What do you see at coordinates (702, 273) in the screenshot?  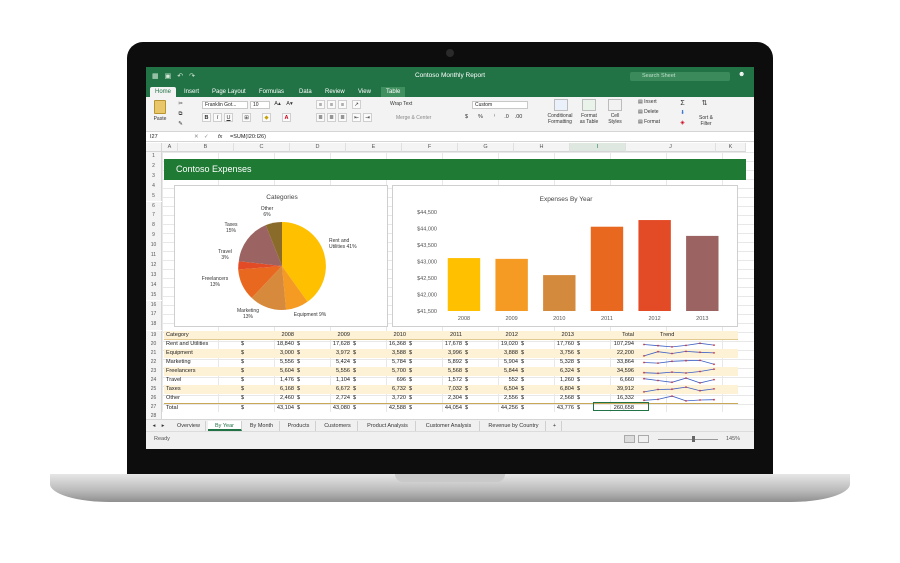 I see `bar-2013` at bounding box center [702, 273].